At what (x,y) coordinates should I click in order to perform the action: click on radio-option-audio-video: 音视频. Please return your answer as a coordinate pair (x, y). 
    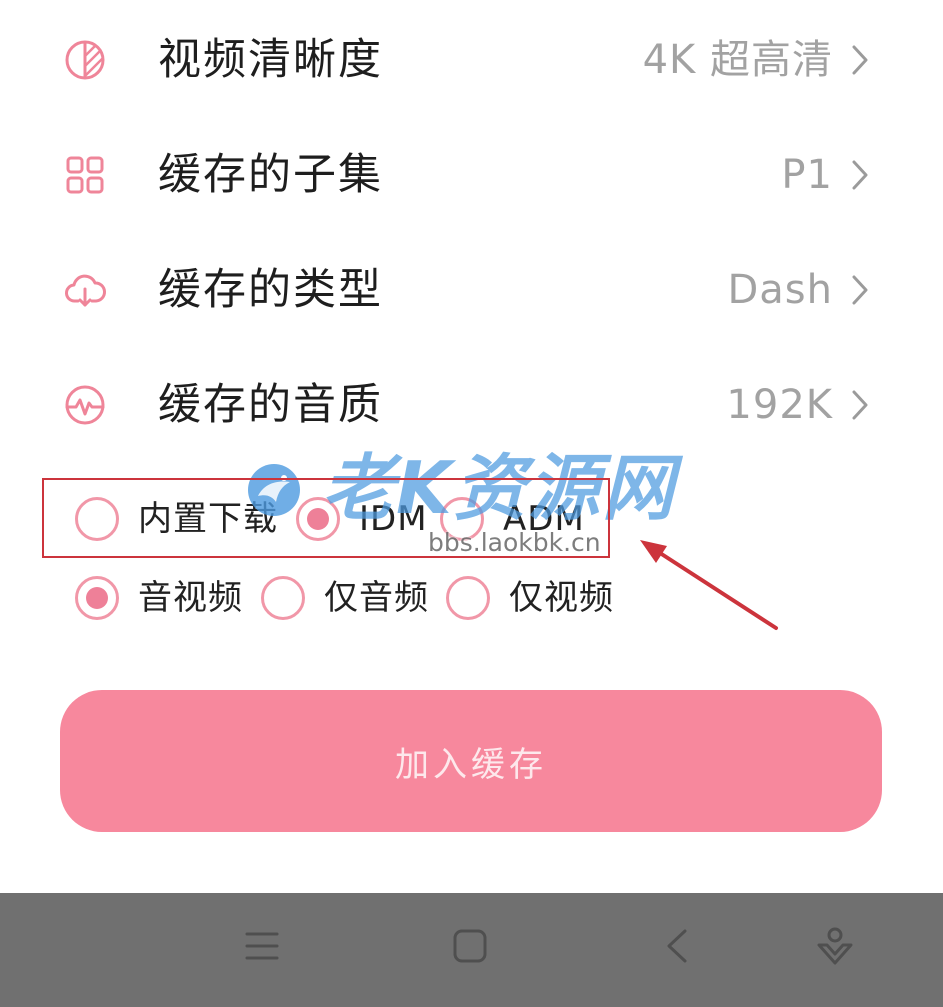
    Looking at the image, I should click on (159, 598).